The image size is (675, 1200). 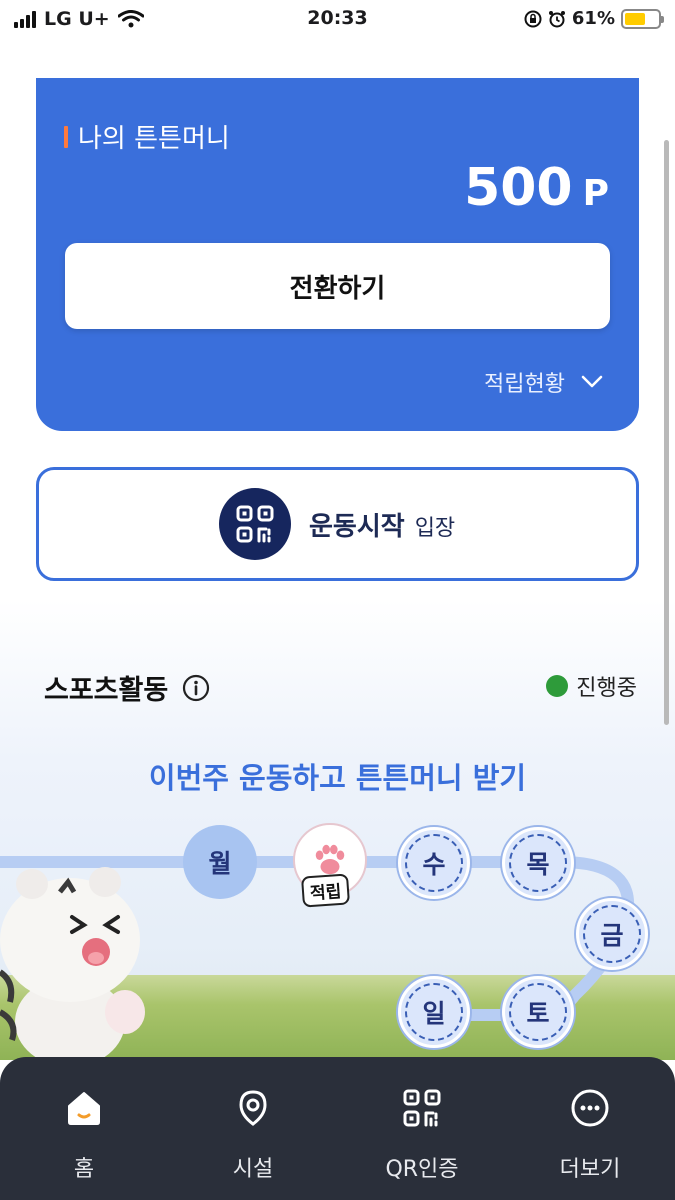 What do you see at coordinates (590, 1108) in the screenshot?
I see `more-icon` at bounding box center [590, 1108].